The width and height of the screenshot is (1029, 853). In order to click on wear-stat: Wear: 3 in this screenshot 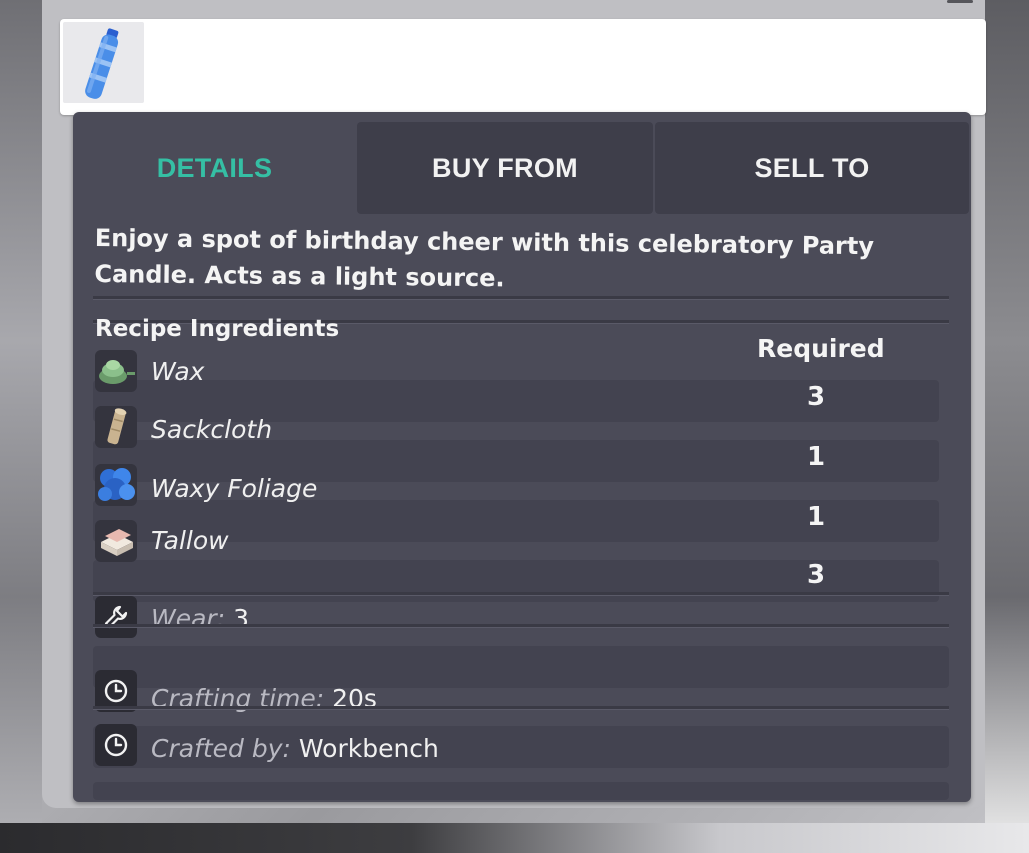, I will do `click(200, 618)`.